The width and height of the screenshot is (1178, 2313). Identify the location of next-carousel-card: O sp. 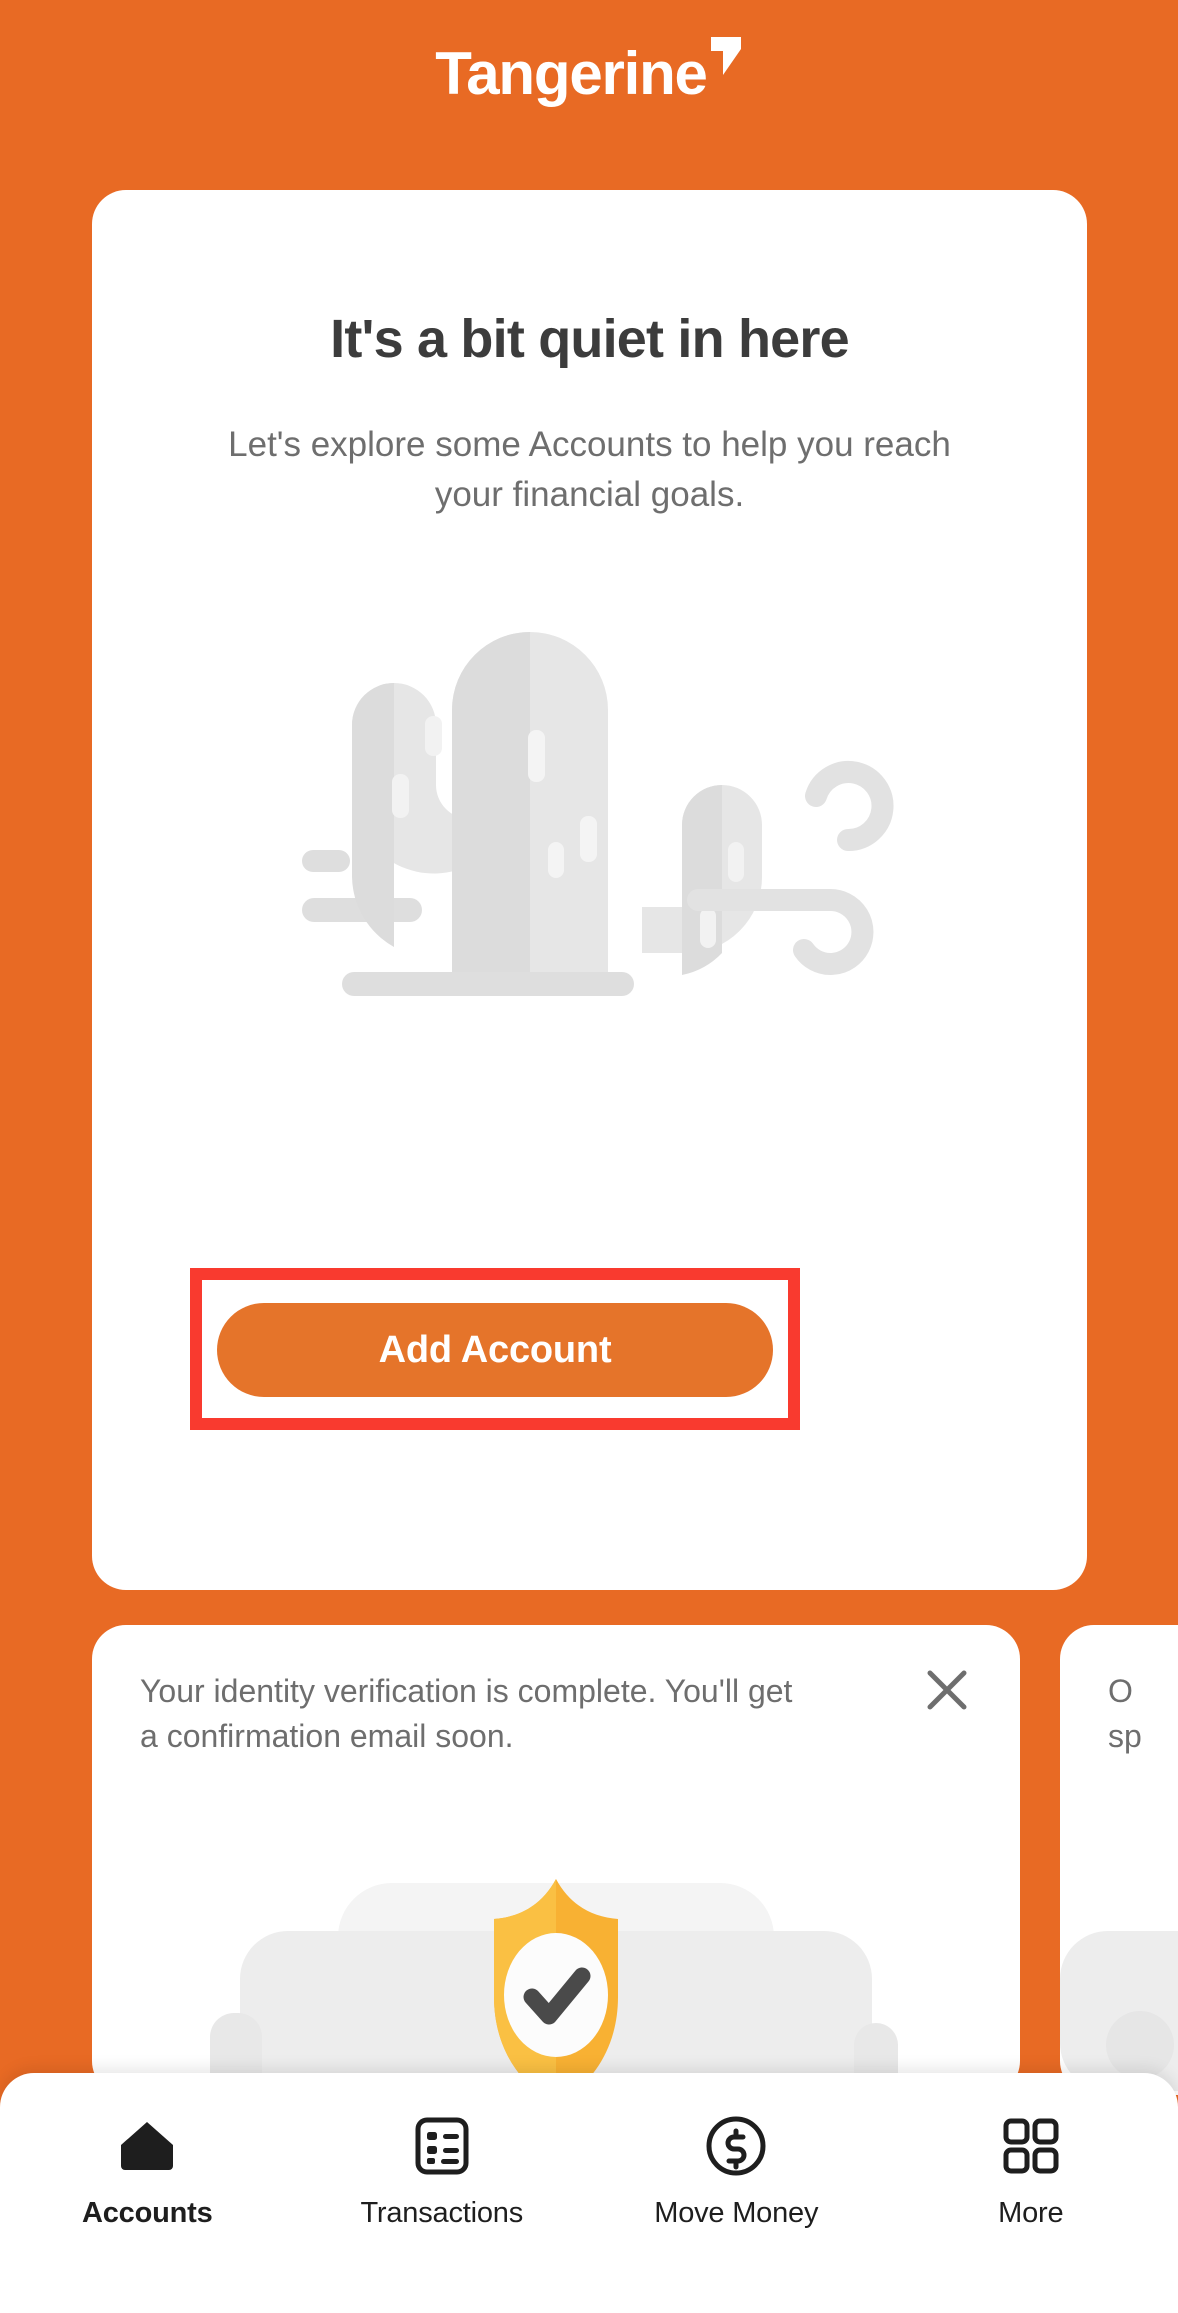
(1119, 1860).